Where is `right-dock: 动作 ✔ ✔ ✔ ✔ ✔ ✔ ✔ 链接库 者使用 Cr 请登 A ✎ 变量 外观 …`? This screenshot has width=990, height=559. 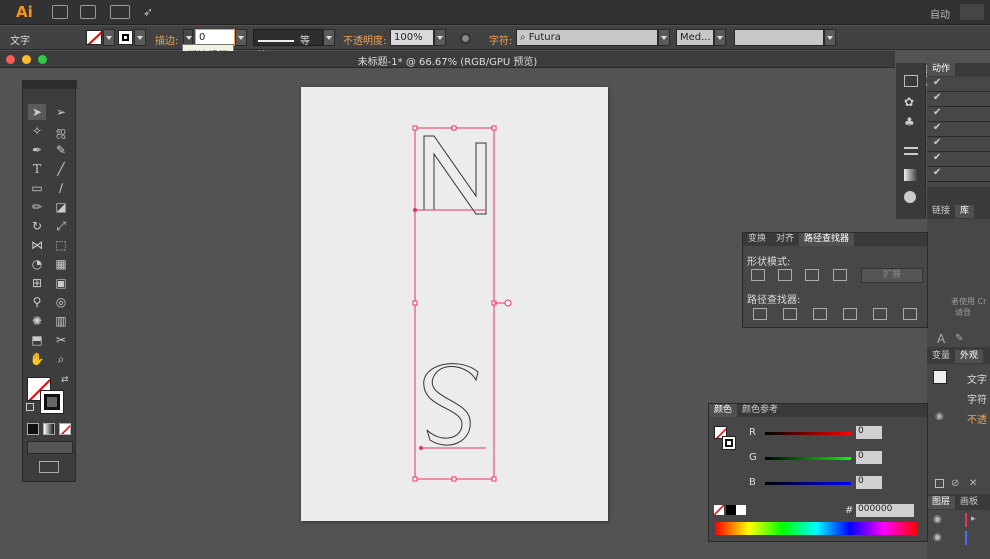
right-dock: 动作 ✔ ✔ ✔ ✔ ✔ ✔ ✔ 链接库 者使用 Cr 请登 A ✎ 变量 外观 … is located at coordinates (958, 311).